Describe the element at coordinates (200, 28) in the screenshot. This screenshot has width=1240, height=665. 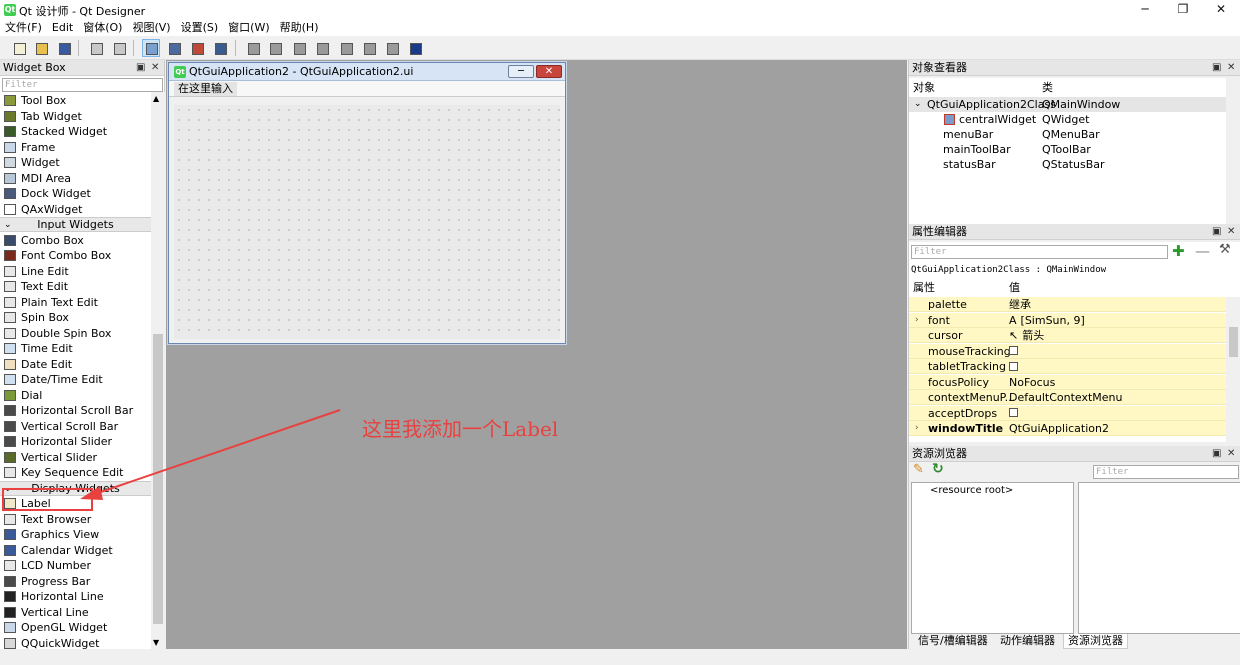
I see `menu-item: 设置(S)` at that location.